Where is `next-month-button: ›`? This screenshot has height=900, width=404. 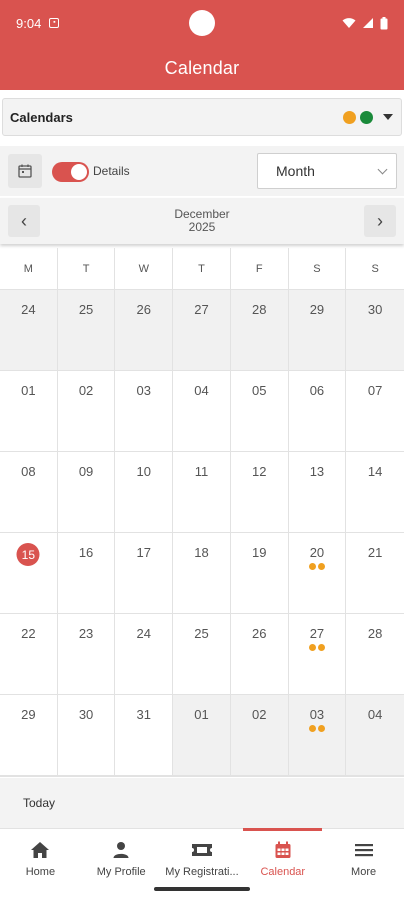
next-month-button: › is located at coordinates (380, 221).